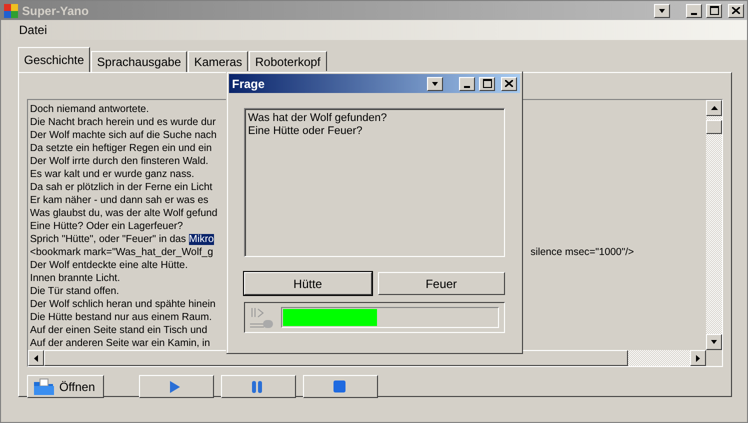  What do you see at coordinates (119, 330) in the screenshot?
I see `story-line: Auf der einen Seite stand ein Tisch und` at bounding box center [119, 330].